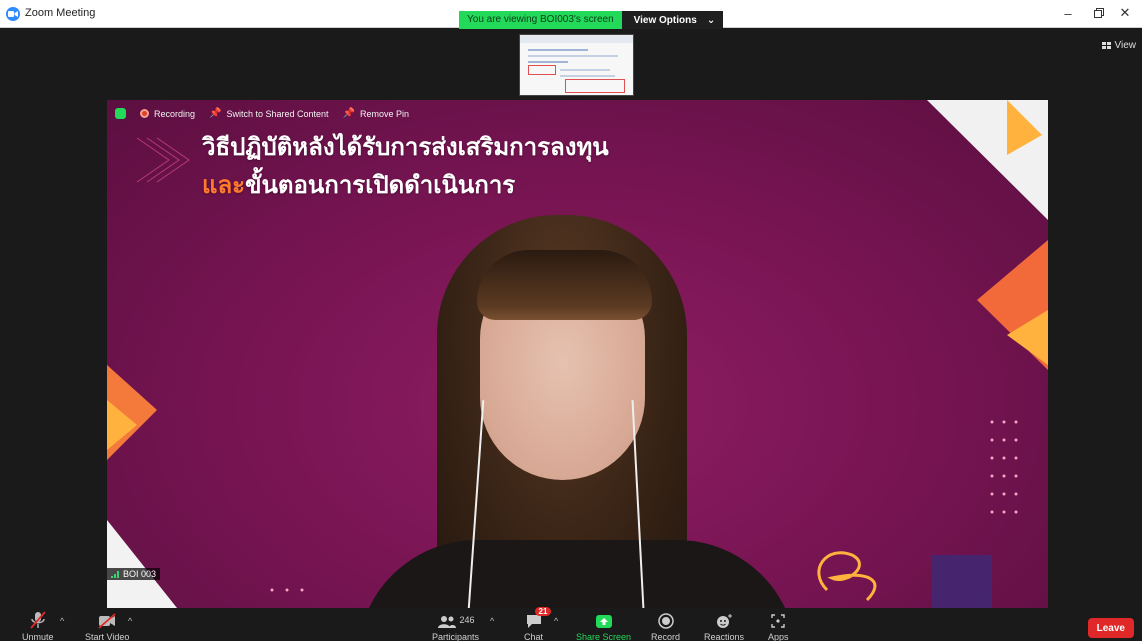 This screenshot has height=641, width=1142. Describe the element at coordinates (1125, 13) in the screenshot. I see `close-button: ✕` at that location.